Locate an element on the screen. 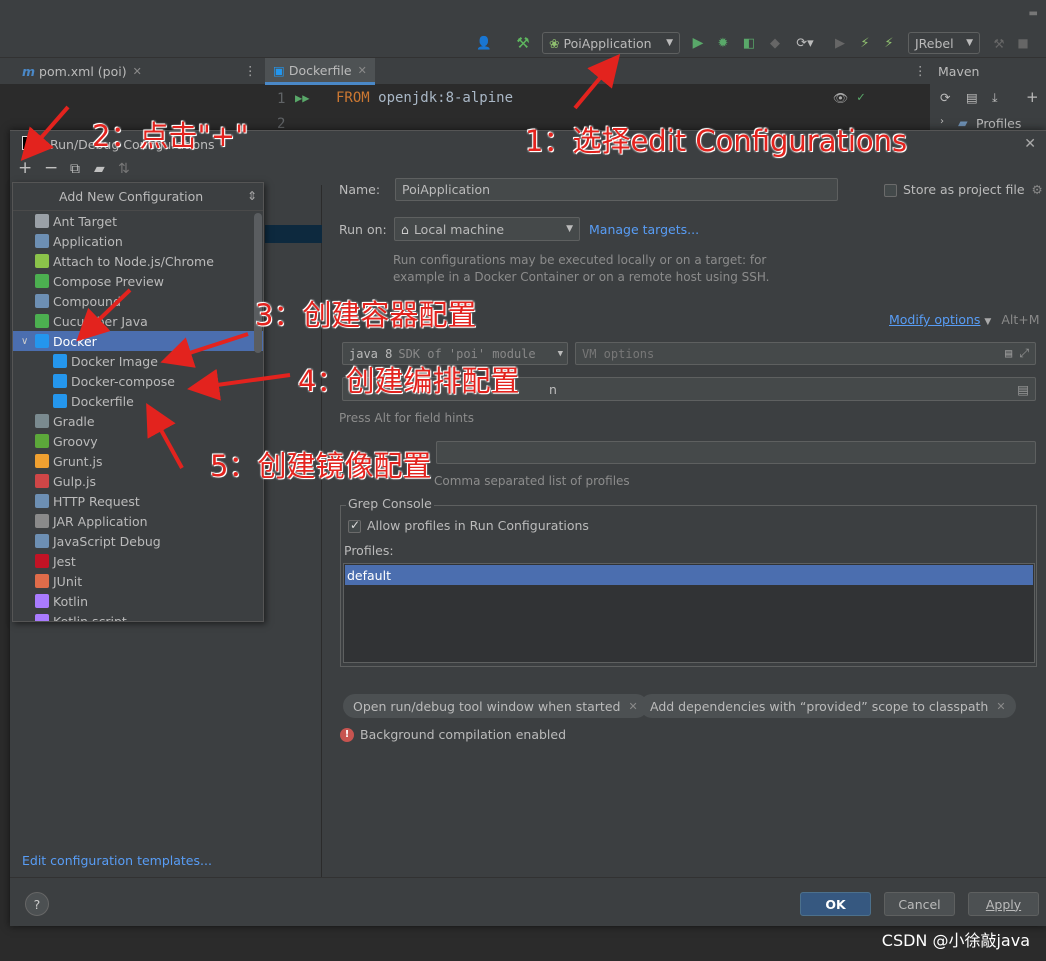 The width and height of the screenshot is (1046, 961). popup-item-docker-compose: Docker-compose is located at coordinates (138, 381).